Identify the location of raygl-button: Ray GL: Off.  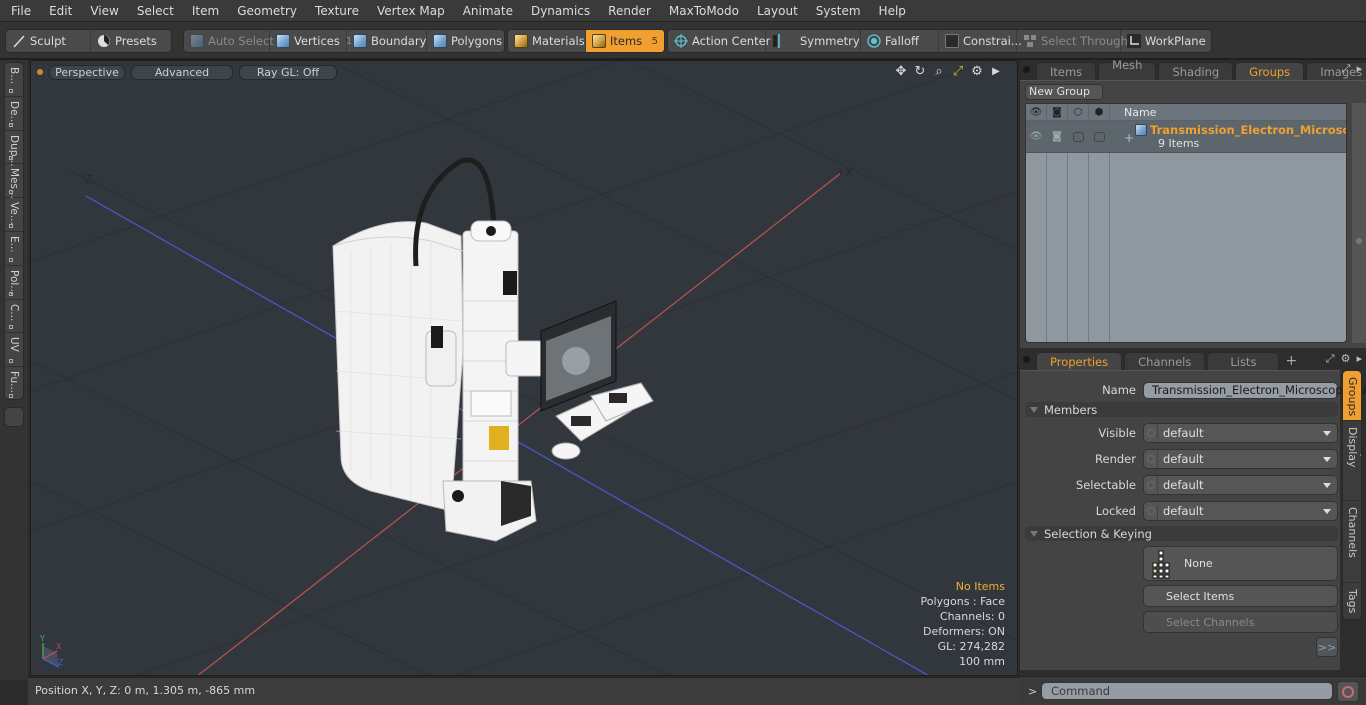
(288, 72).